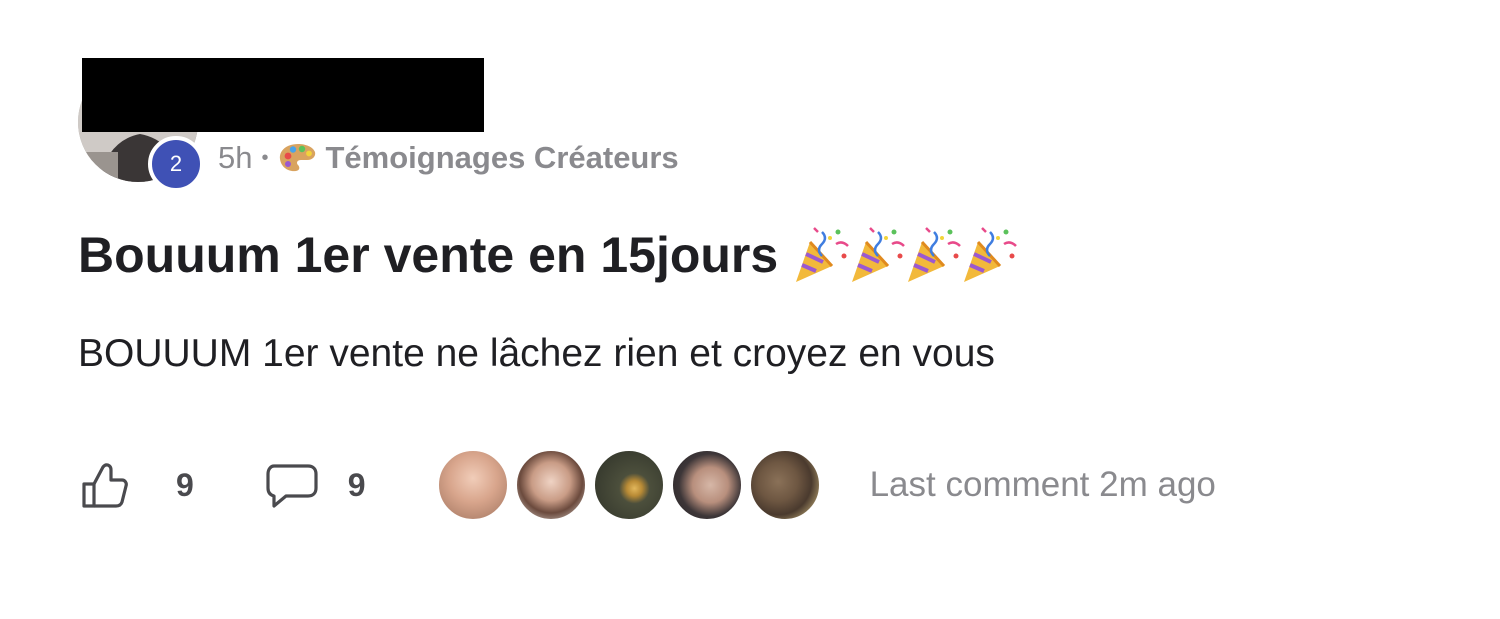 This screenshot has width=1500, height=619. I want to click on recent-commenters, so click(630, 485).